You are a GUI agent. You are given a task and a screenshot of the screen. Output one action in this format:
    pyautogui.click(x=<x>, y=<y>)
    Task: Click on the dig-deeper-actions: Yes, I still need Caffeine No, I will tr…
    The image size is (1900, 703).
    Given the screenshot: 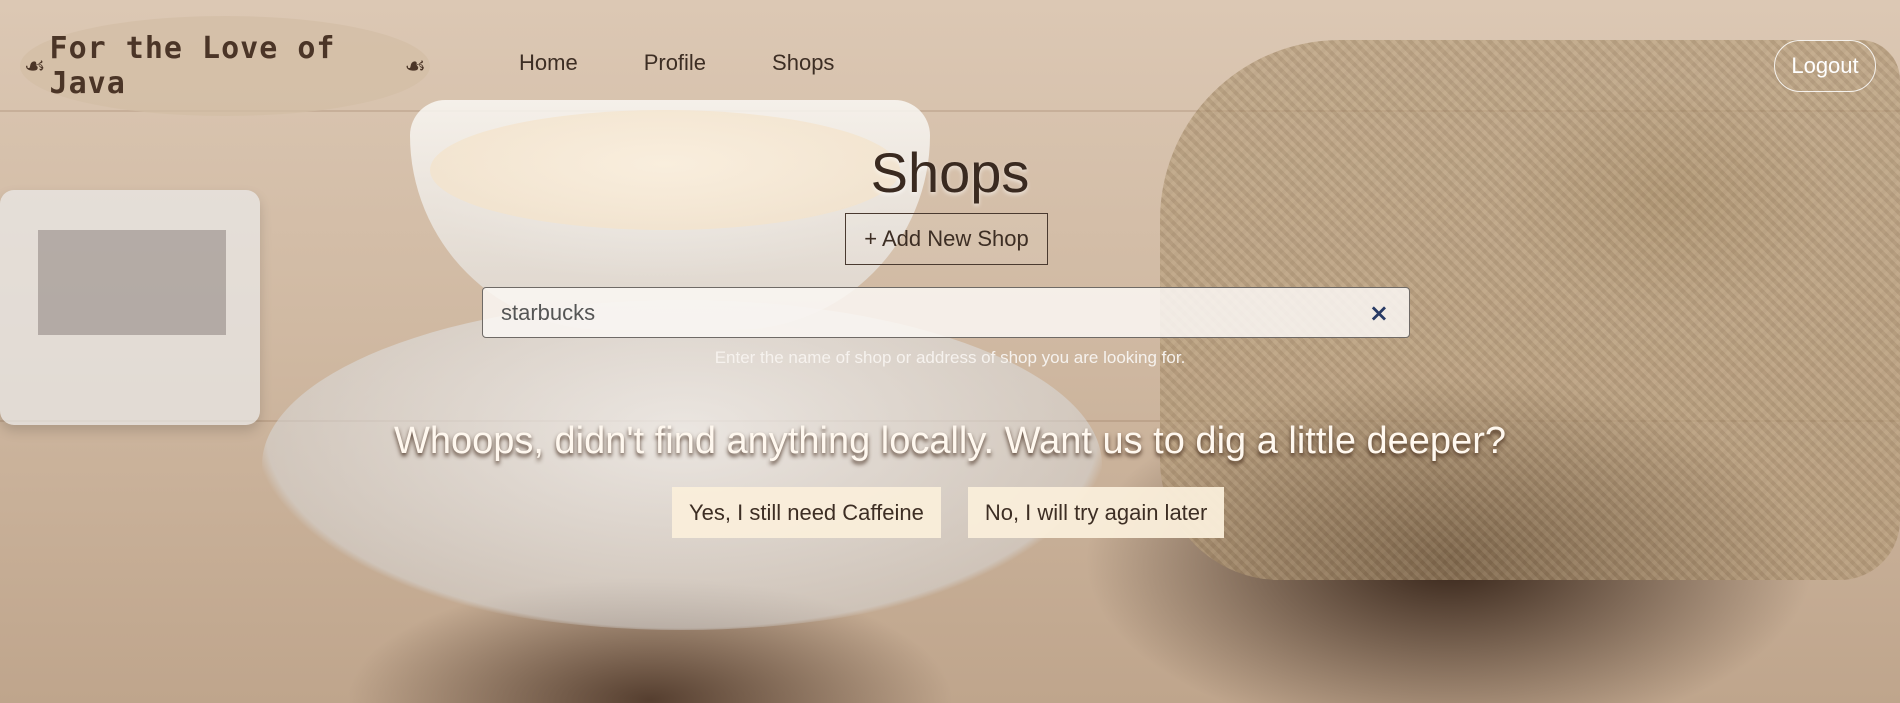 What is the action you would take?
    pyautogui.click(x=948, y=512)
    